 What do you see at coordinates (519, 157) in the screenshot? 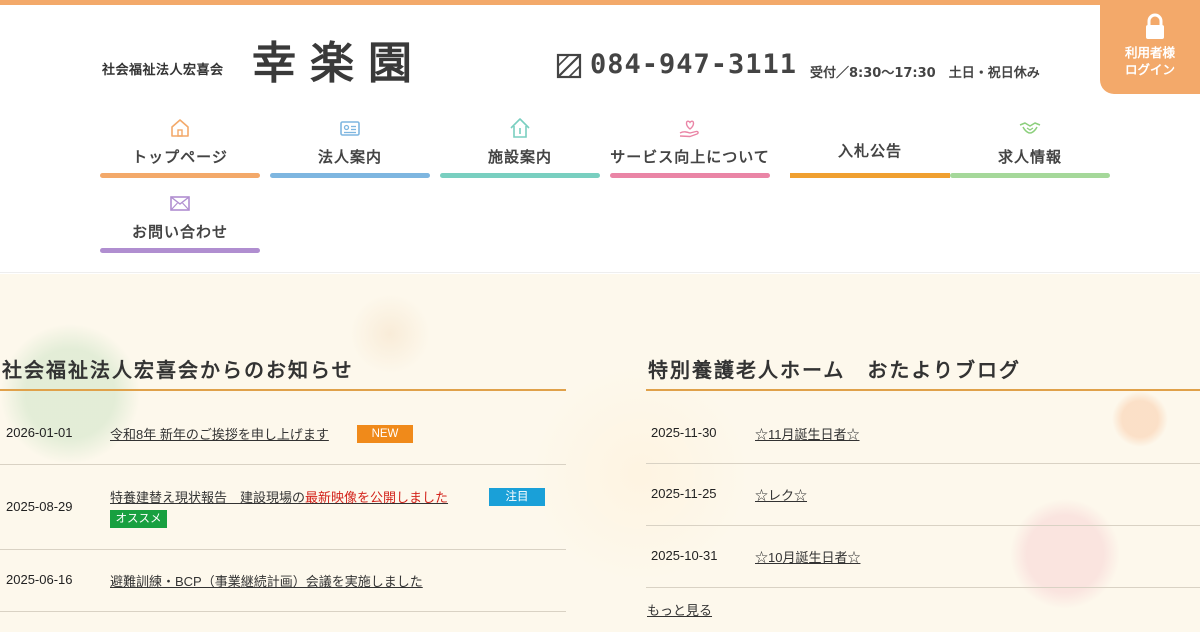
I see `nav-label: 施設案内` at bounding box center [519, 157].